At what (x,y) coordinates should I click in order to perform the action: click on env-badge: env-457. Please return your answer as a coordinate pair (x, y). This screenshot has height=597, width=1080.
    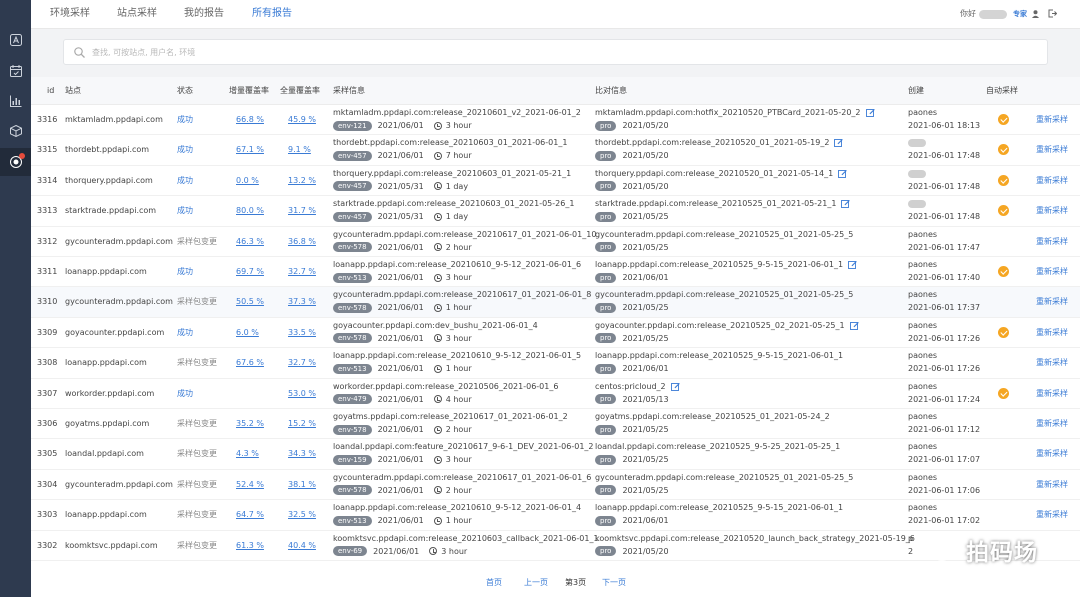
    Looking at the image, I should click on (352, 155).